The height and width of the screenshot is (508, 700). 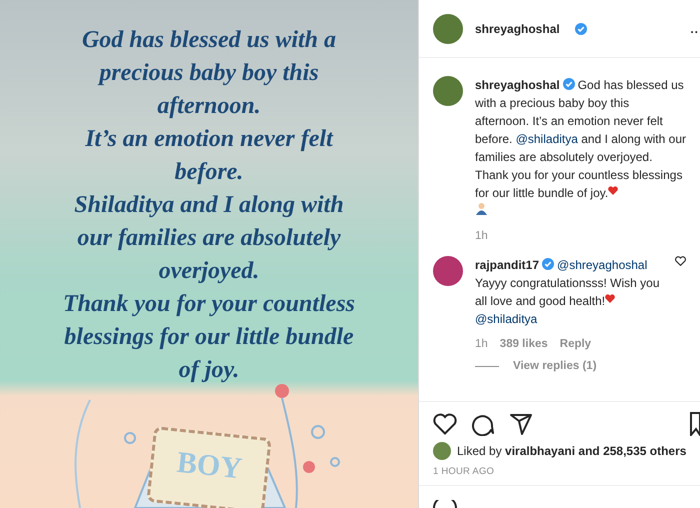 I want to click on image-text-line: Shiladitya and I along with, so click(x=209, y=205).